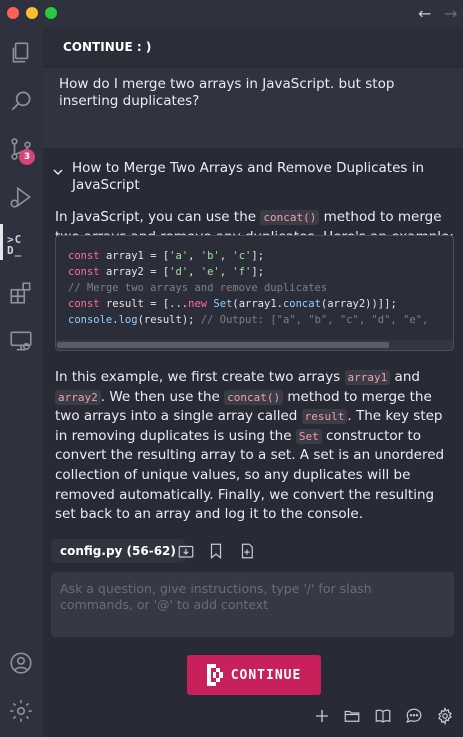 Image resolution: width=463 pixels, height=737 pixels. What do you see at coordinates (13, 13) in the screenshot?
I see `close-window-button` at bounding box center [13, 13].